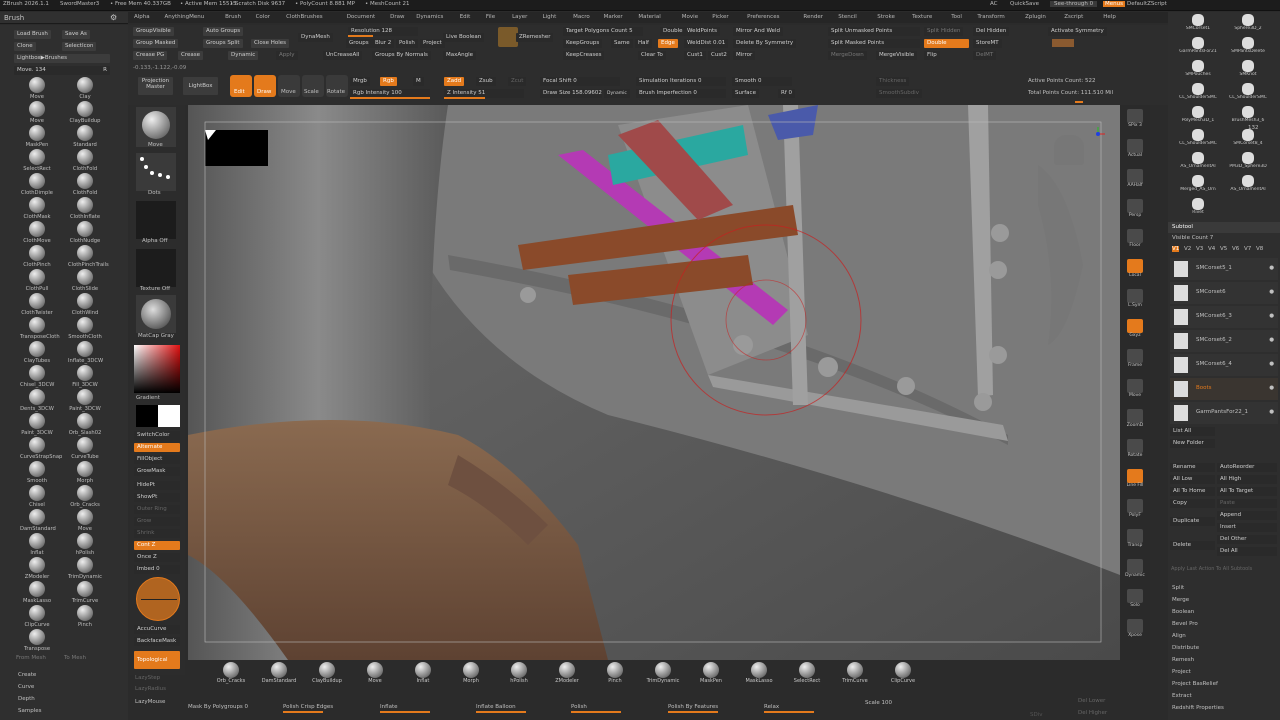 The image size is (1280, 720). What do you see at coordinates (62, 70) in the screenshot?
I see `brush-slider: Move. 134 R` at bounding box center [62, 70].